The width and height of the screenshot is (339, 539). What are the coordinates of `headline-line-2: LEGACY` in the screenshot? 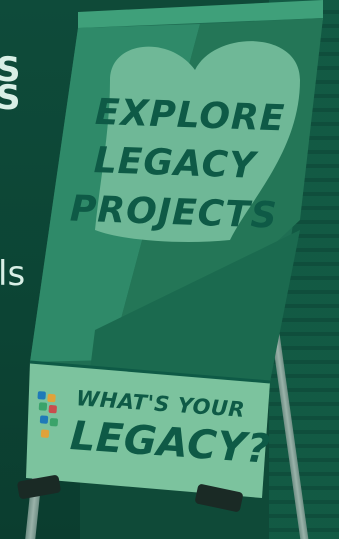 It's located at (175, 163).